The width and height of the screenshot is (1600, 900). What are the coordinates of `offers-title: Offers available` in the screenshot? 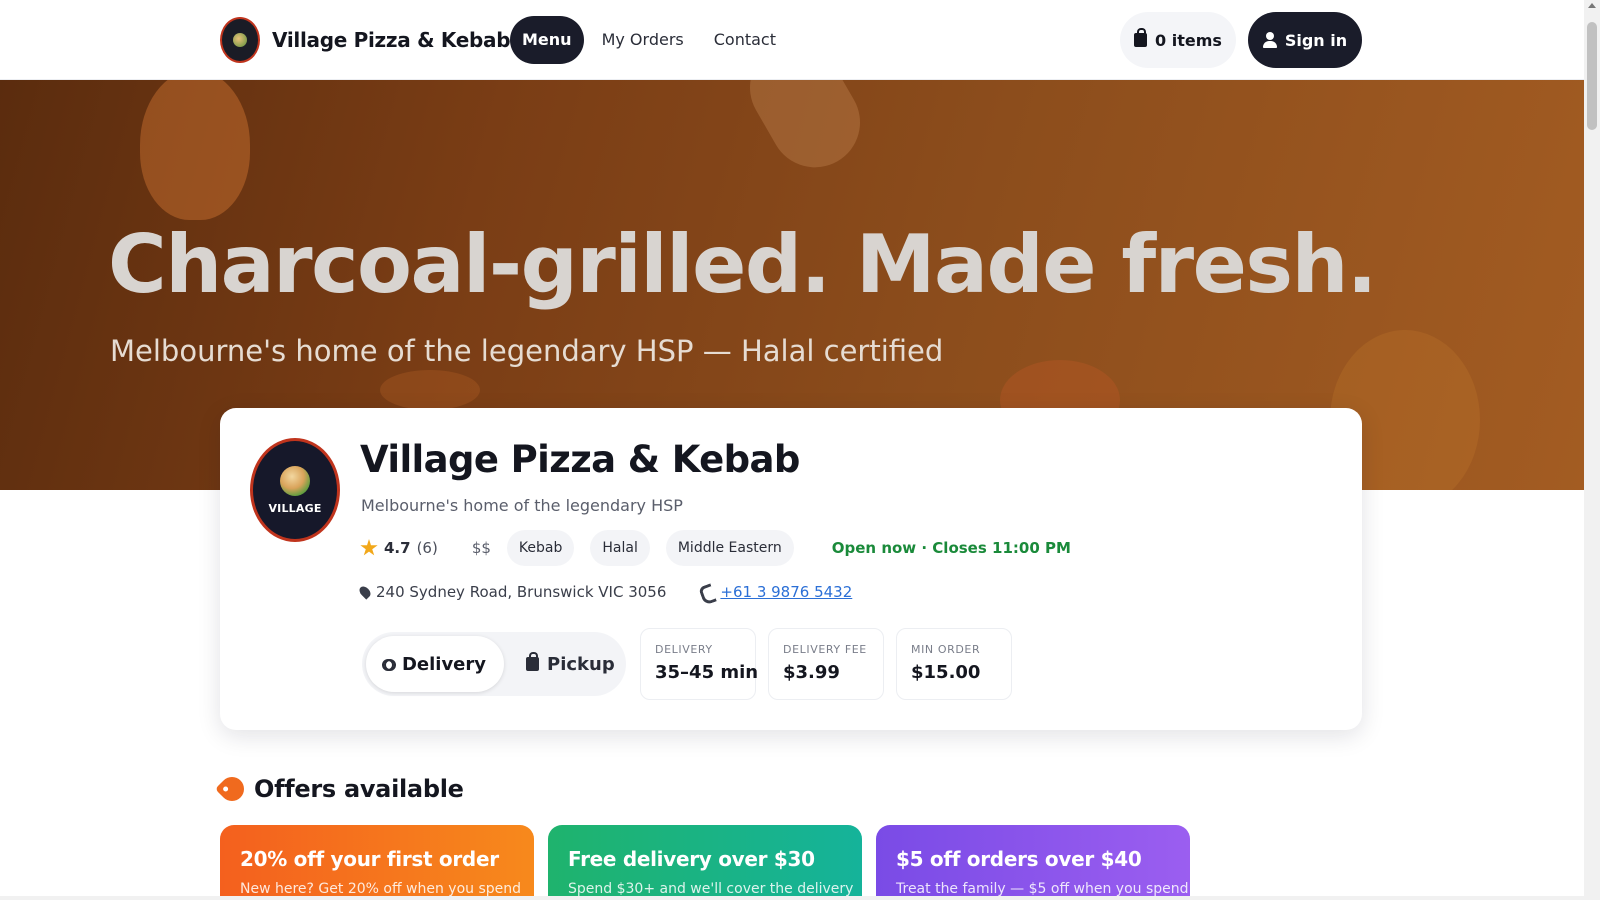 It's located at (359, 789).